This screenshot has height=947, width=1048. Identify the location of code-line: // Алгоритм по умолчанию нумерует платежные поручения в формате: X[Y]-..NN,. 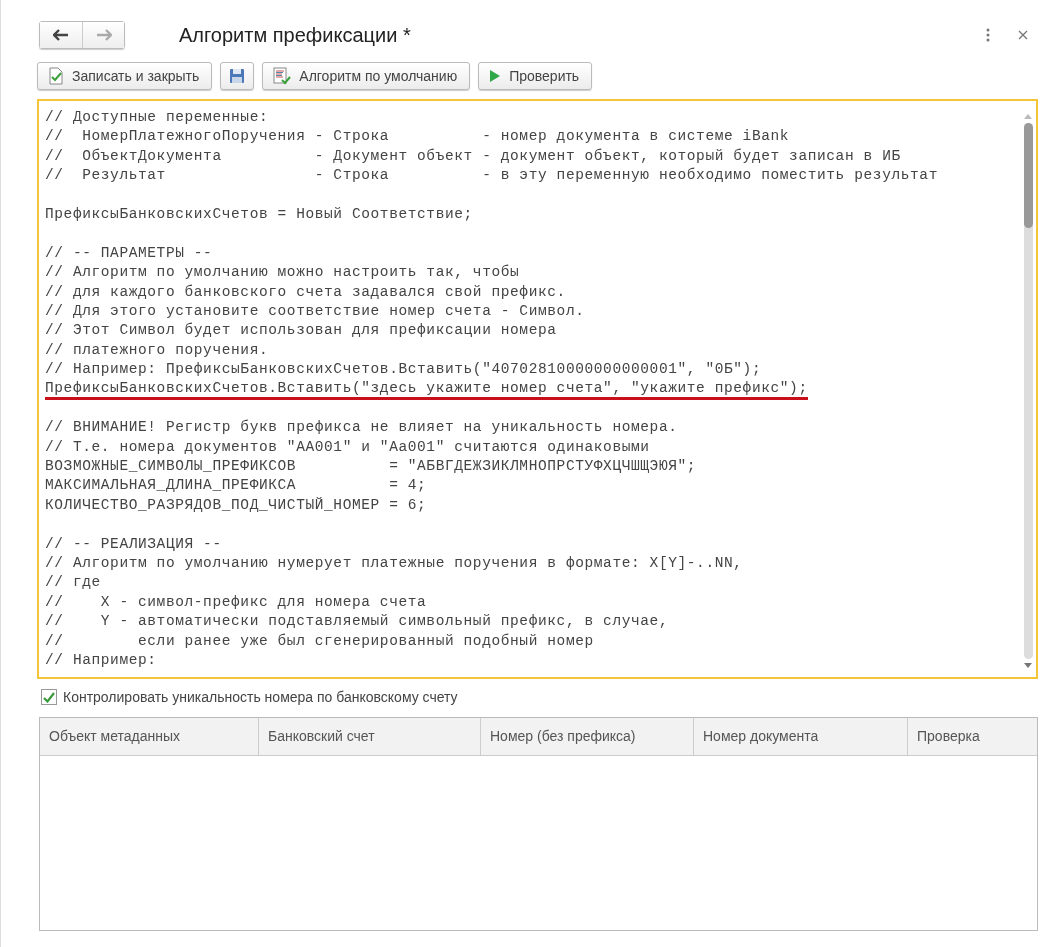
(394, 563).